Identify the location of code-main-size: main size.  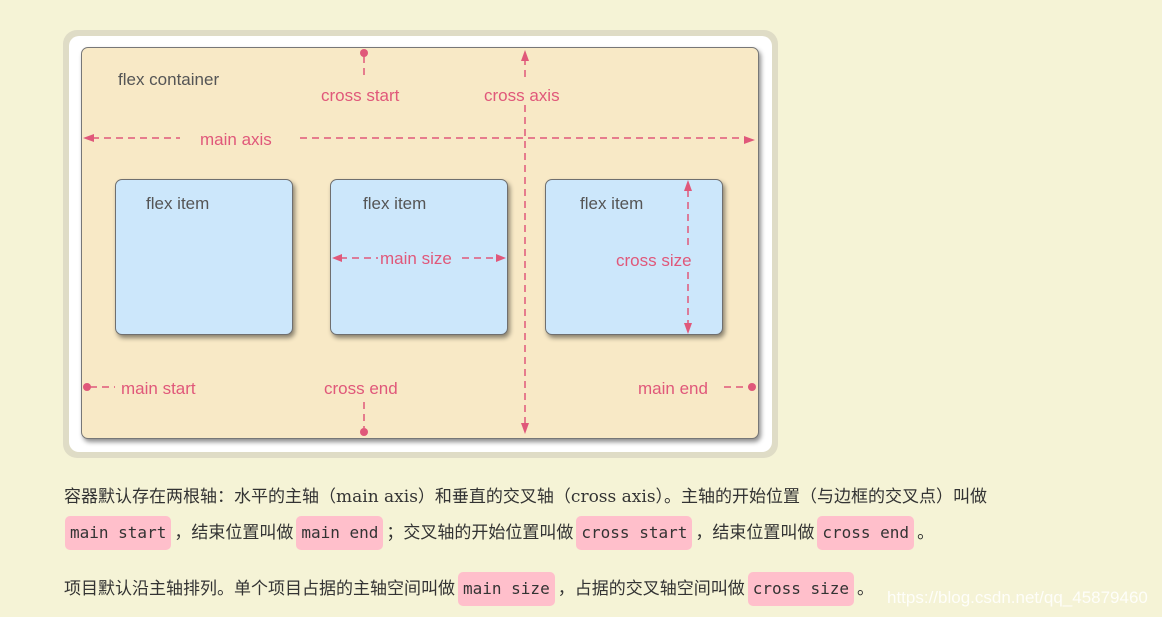
(506, 589).